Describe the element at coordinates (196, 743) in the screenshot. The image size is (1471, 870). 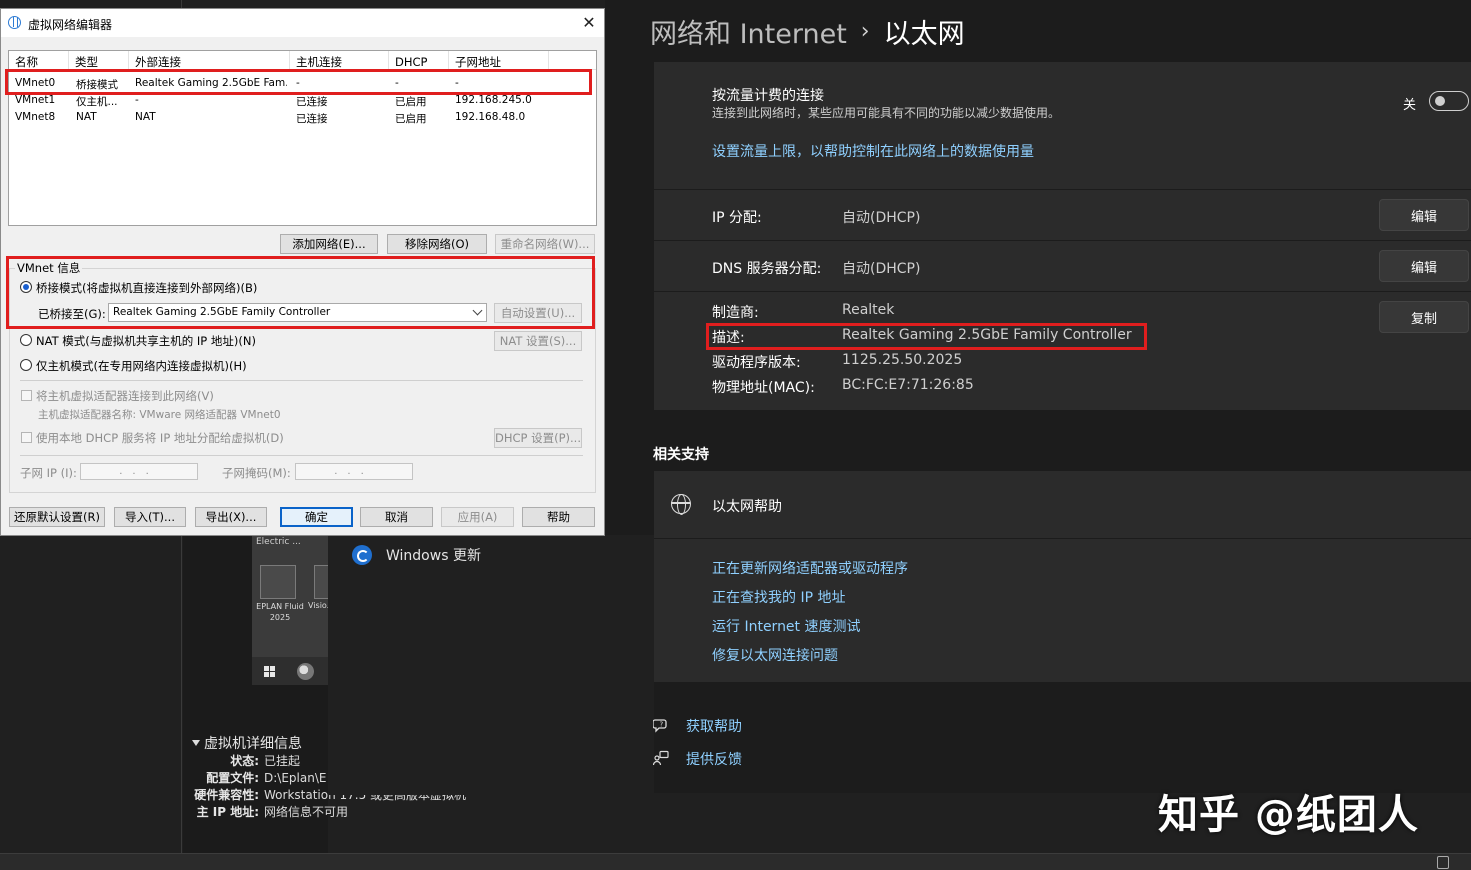
I see `collapse-triangle-icon` at that location.